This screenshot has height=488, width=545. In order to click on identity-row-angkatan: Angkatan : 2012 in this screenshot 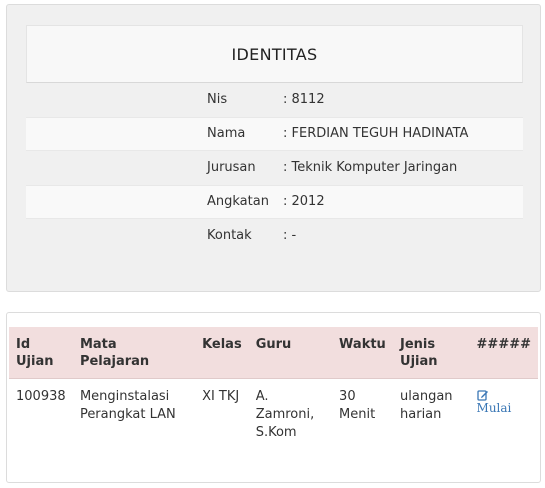, I will do `click(274, 202)`.